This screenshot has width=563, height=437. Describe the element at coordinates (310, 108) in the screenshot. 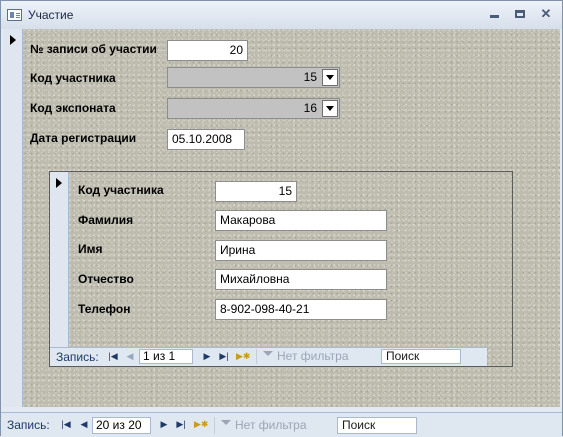

I see `exhibit-code-value: 16` at that location.